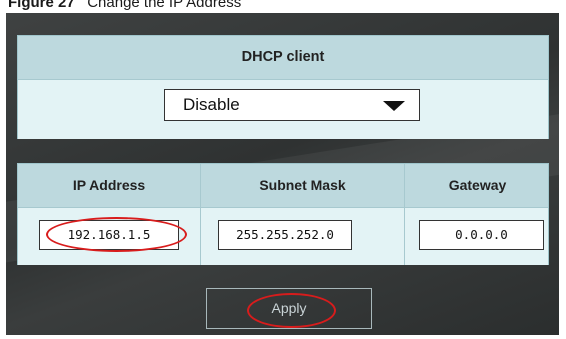 This screenshot has height=339, width=566. What do you see at coordinates (283, 58) in the screenshot?
I see `dhcp-header: DHCP client` at bounding box center [283, 58].